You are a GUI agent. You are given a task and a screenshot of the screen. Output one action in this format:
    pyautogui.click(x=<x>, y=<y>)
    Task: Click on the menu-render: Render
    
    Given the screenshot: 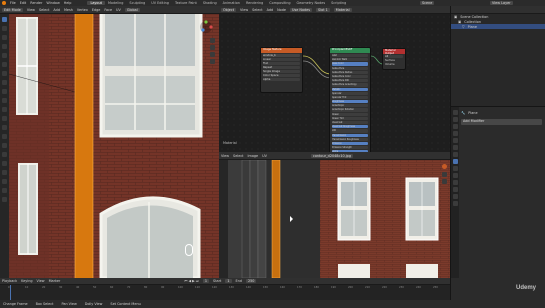 What is the action you would take?
    pyautogui.click(x=36, y=3)
    